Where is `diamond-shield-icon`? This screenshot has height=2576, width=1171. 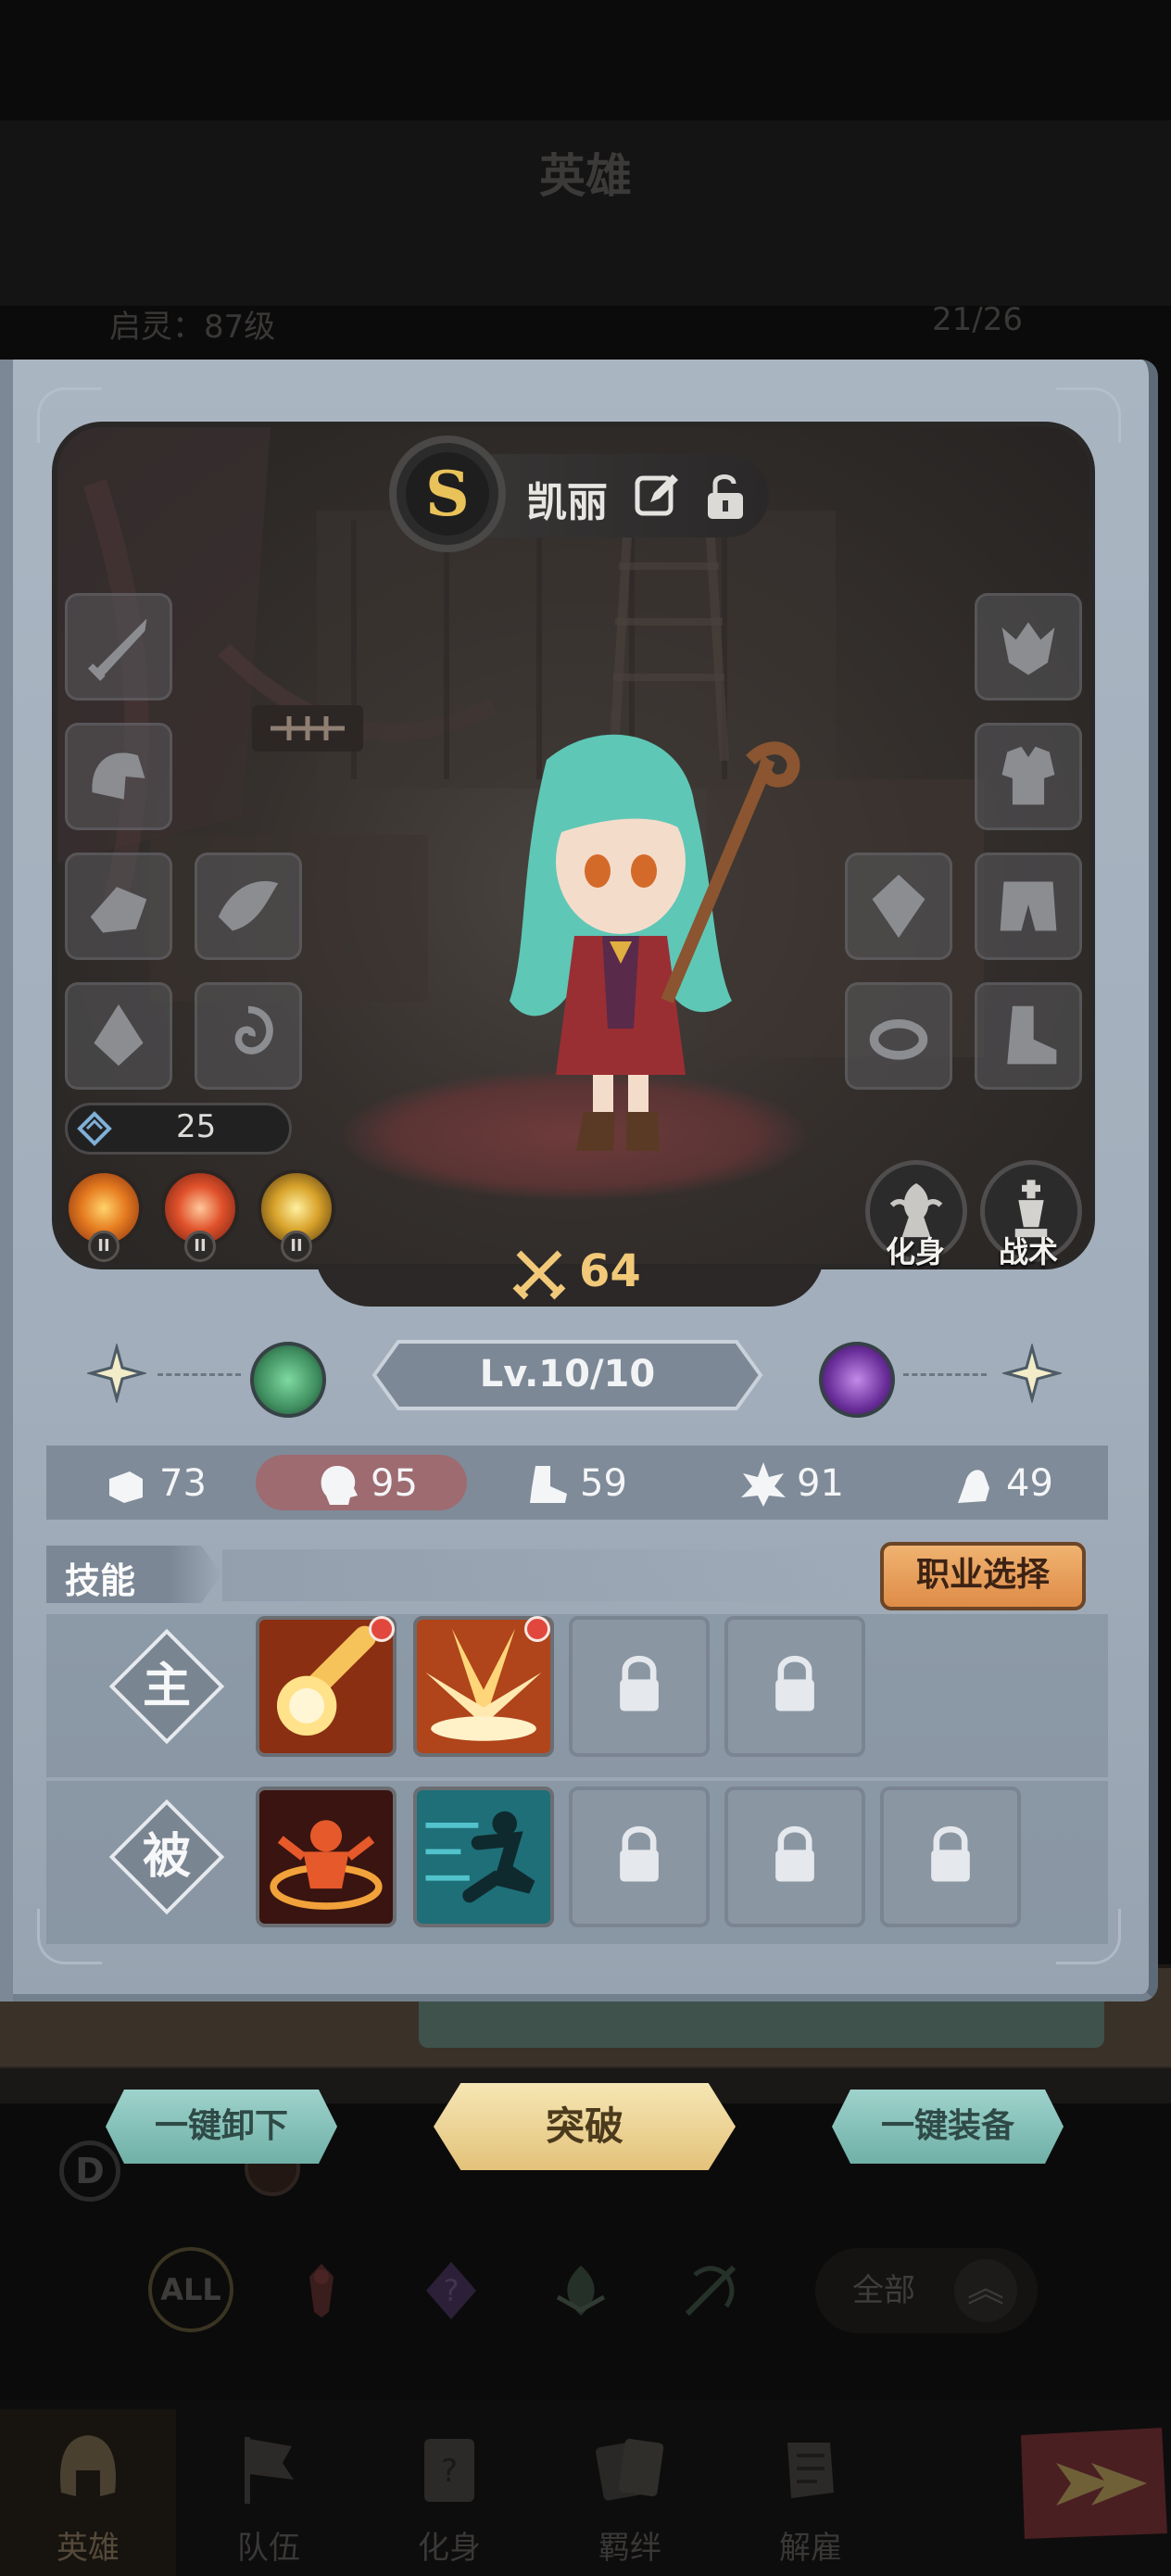 diamond-shield-icon is located at coordinates (95, 1128).